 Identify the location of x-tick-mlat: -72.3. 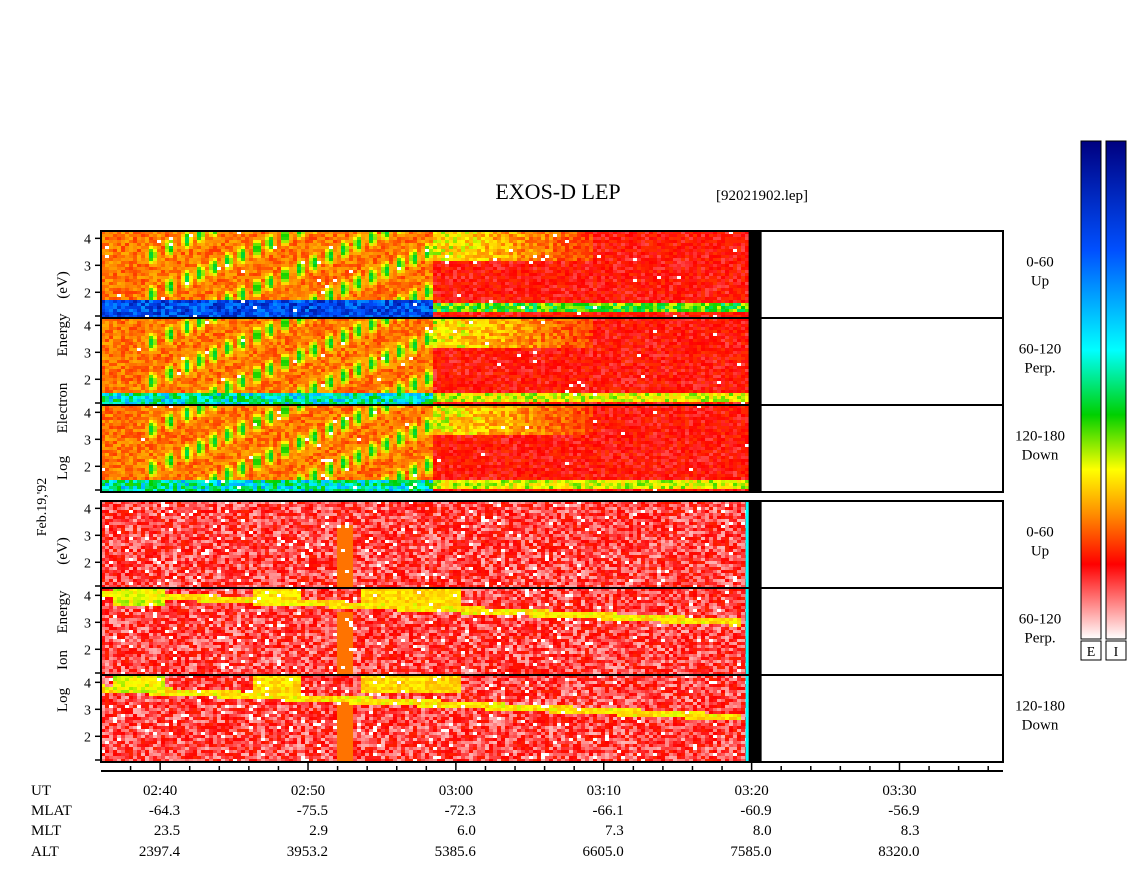
(460, 811).